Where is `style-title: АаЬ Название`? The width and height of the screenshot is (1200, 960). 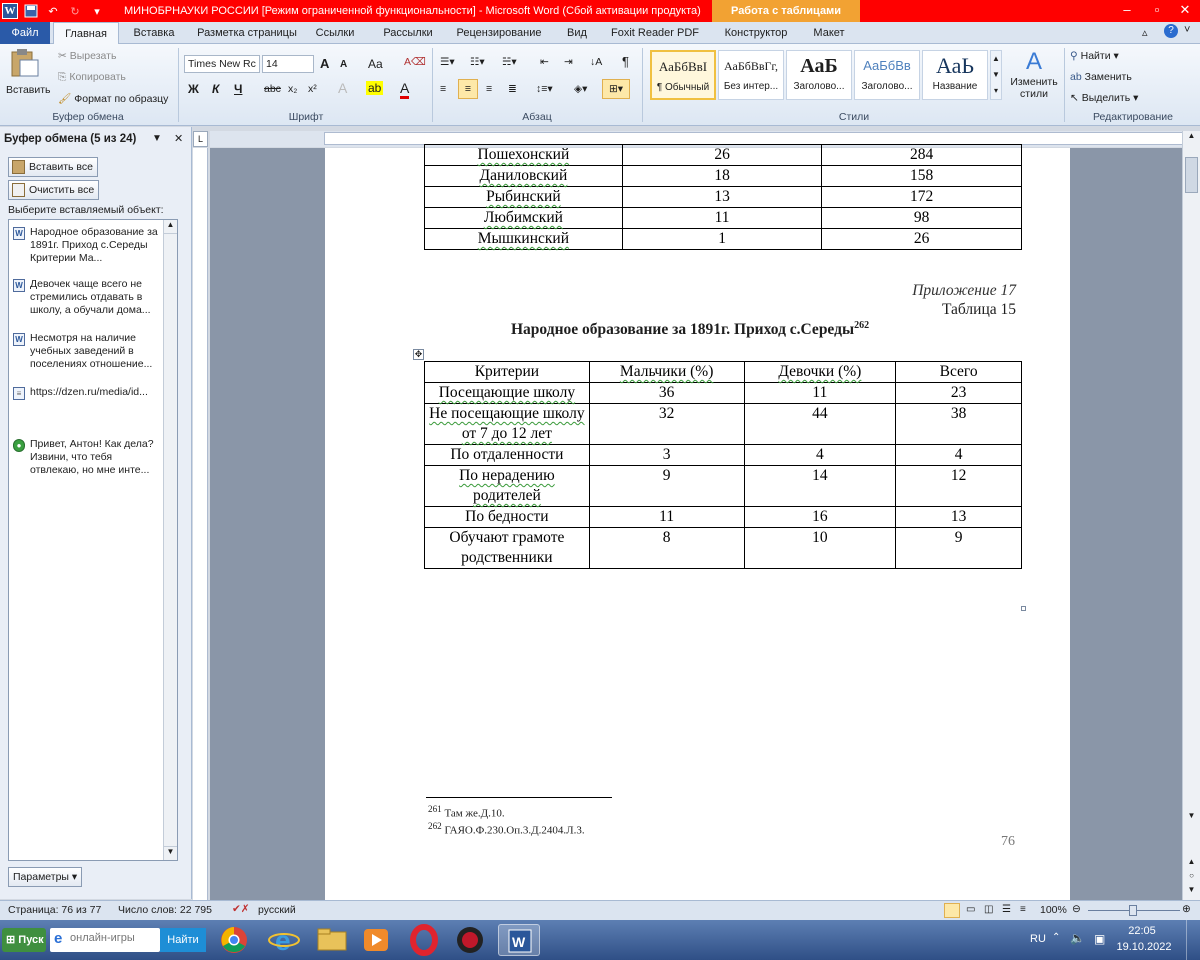 style-title: АаЬ Название is located at coordinates (955, 75).